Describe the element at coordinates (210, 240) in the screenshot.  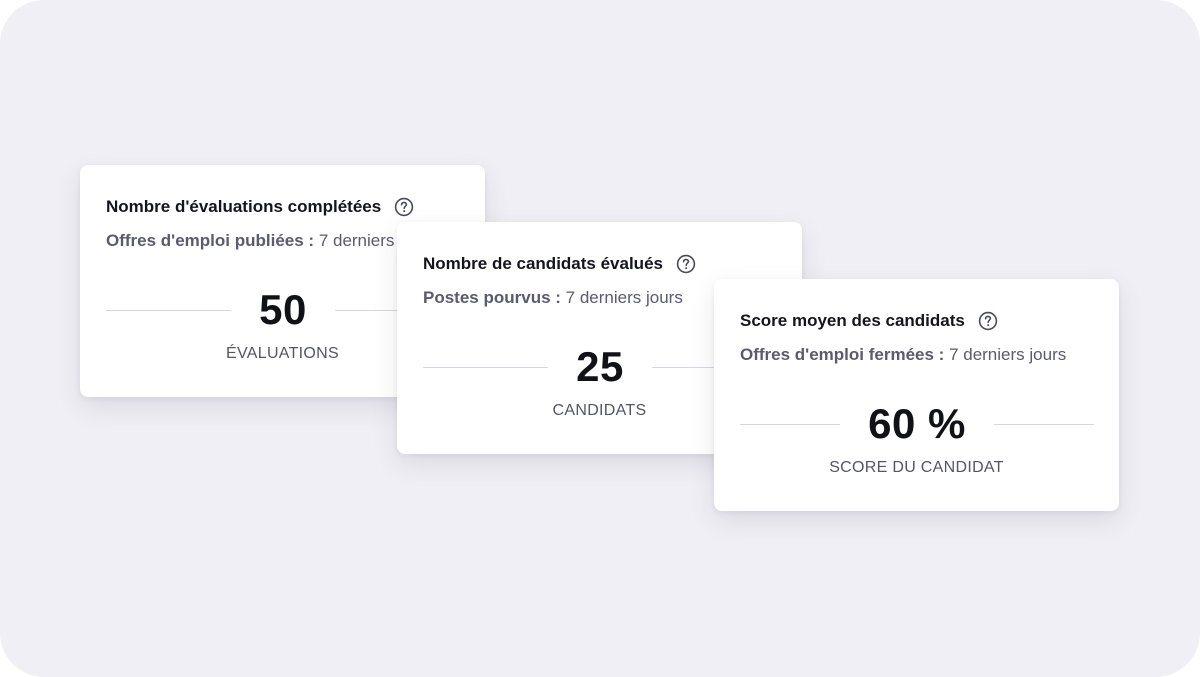
I see `card-subtitle-label: Offres d'emploi publiées :` at that location.